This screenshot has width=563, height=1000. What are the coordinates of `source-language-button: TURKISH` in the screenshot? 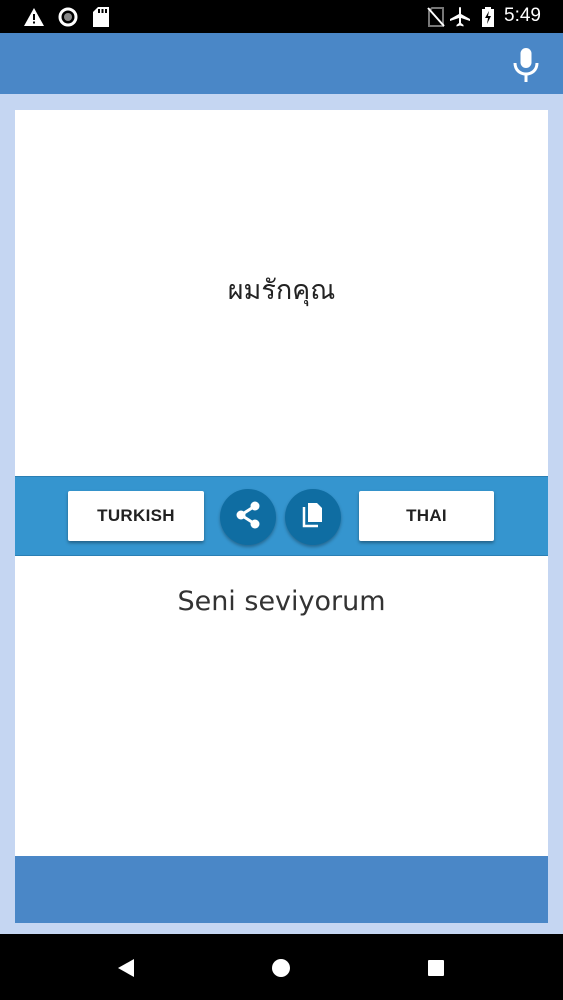 It's located at (136, 516).